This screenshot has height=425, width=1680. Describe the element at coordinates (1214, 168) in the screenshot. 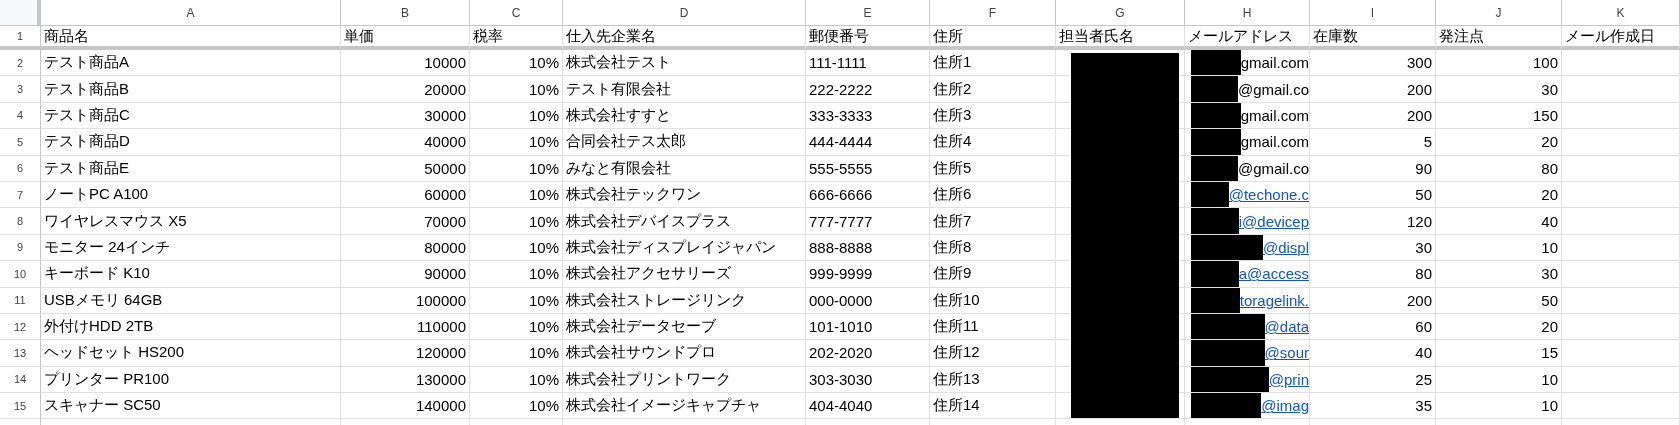

I see `redaction-block` at that location.